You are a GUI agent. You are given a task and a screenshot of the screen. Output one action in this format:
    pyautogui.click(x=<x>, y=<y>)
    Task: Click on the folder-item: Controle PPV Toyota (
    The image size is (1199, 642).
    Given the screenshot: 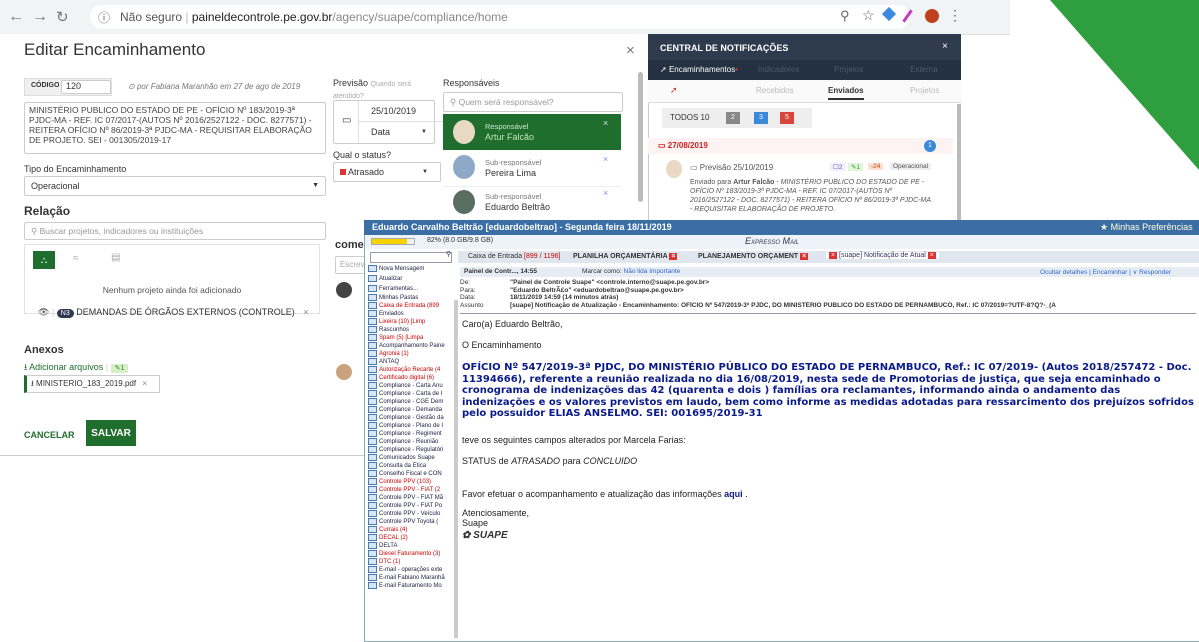 What is the action you would take?
    pyautogui.click(x=411, y=522)
    